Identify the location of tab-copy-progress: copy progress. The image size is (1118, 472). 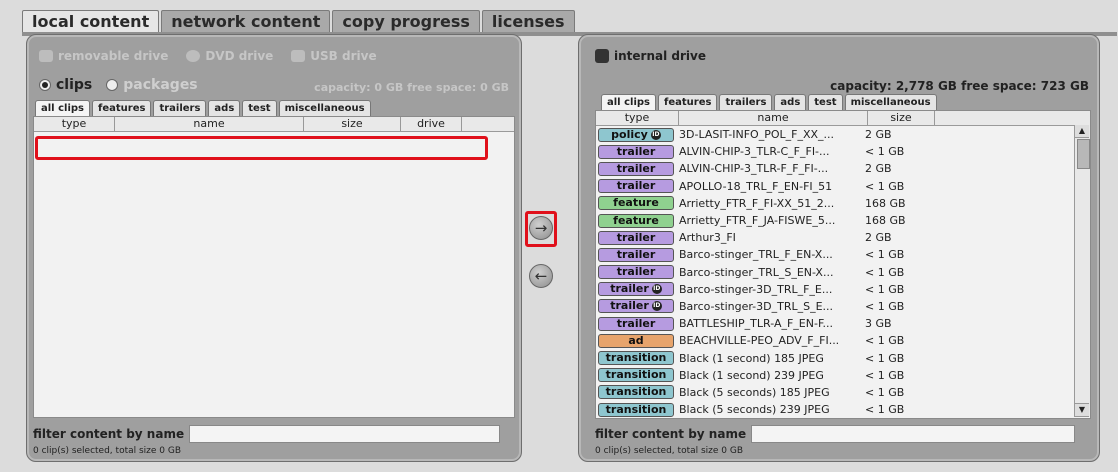
(406, 21).